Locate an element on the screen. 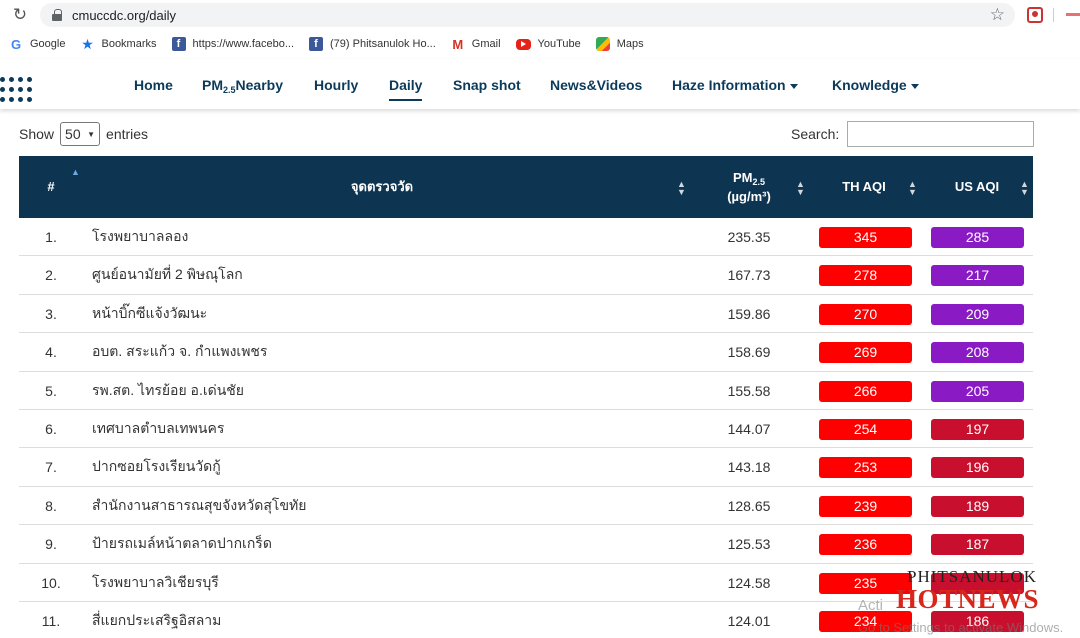 The width and height of the screenshot is (1080, 638). us-aqi-badge: 205 is located at coordinates (977, 391).